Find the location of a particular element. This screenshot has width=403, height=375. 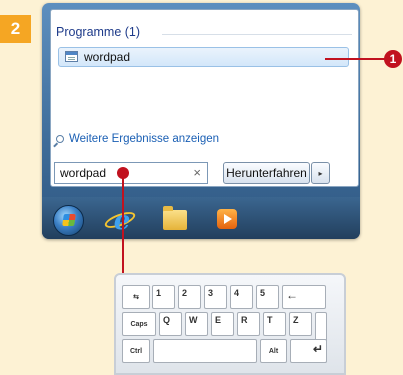

typing-pointer-line is located at coordinates (123, 228).